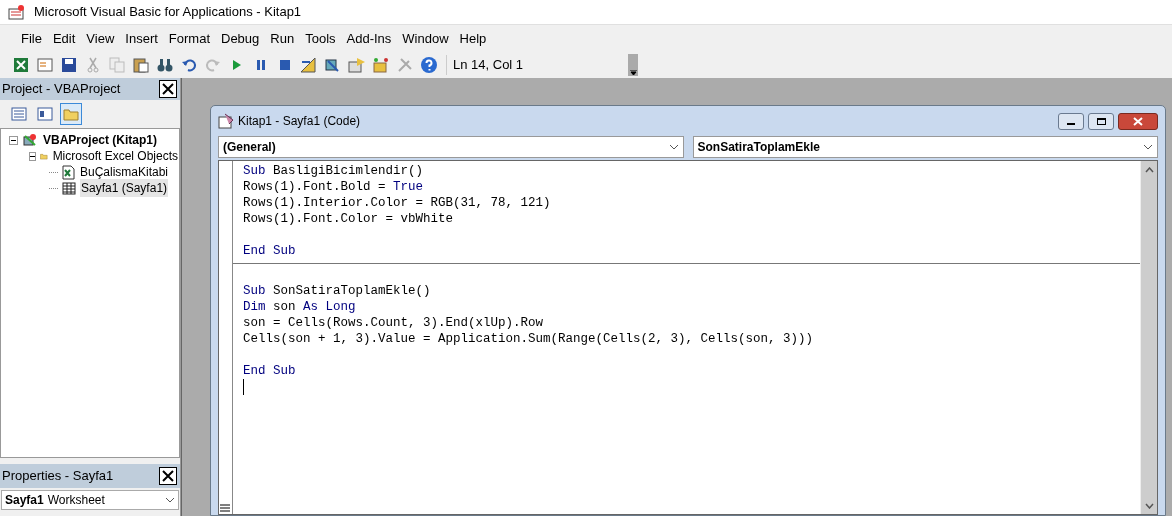  I want to click on tree-item: VBAProject (Kitap1), so click(100, 140).